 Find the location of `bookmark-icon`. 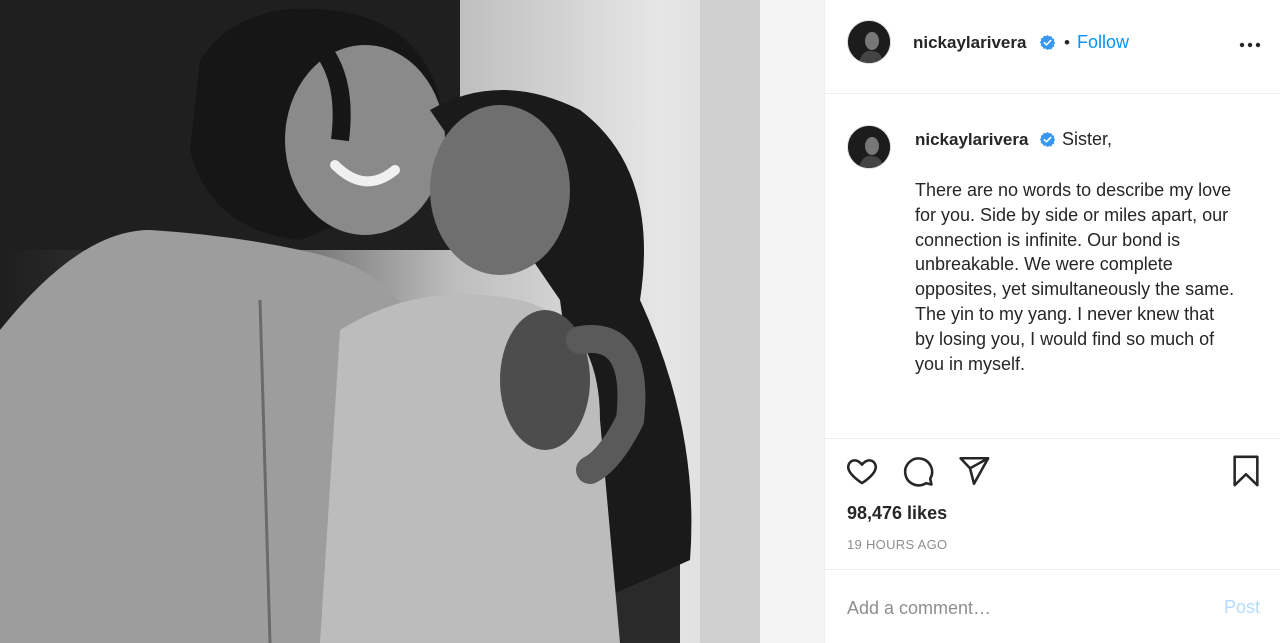

bookmark-icon is located at coordinates (1246, 471).